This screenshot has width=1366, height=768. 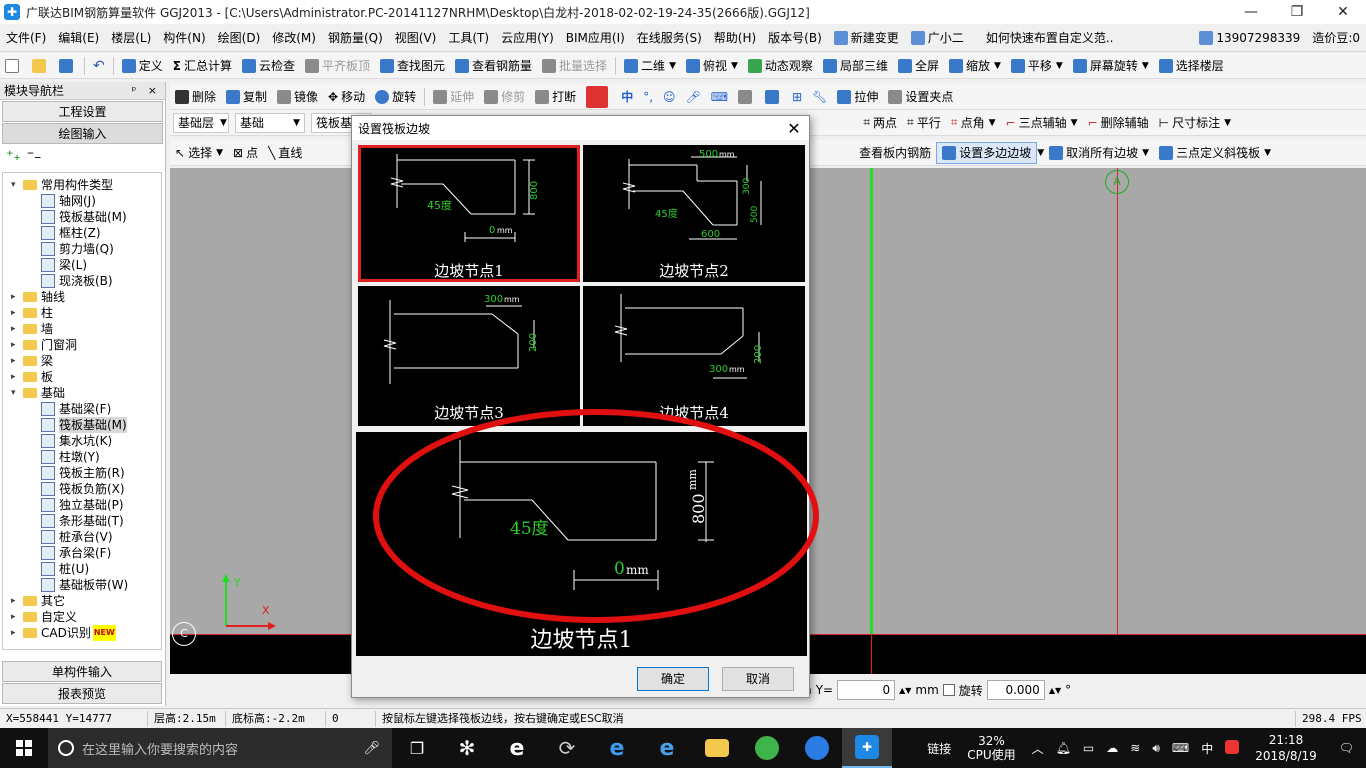 I want to click on tree-folder: ▾ 常用构件类型, so click(x=62, y=185).